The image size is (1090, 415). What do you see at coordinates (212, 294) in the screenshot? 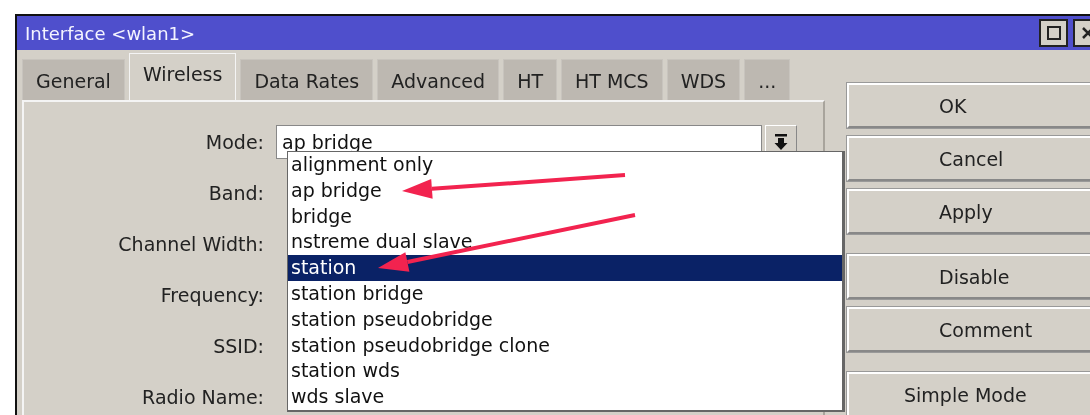
I see `field-label: Frequency:` at bounding box center [212, 294].